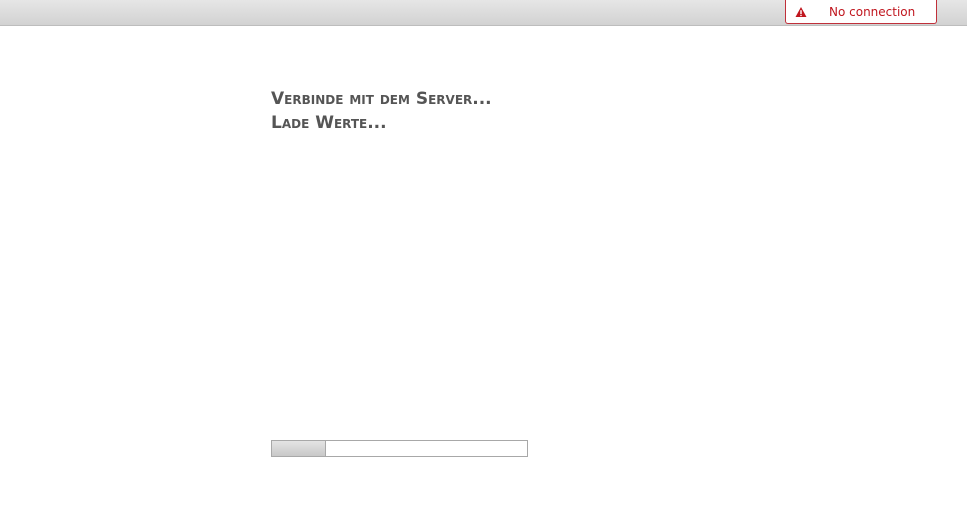 This screenshot has height=509, width=967. Describe the element at coordinates (483, 13) in the screenshot. I see `top-bar: No connection` at that location.